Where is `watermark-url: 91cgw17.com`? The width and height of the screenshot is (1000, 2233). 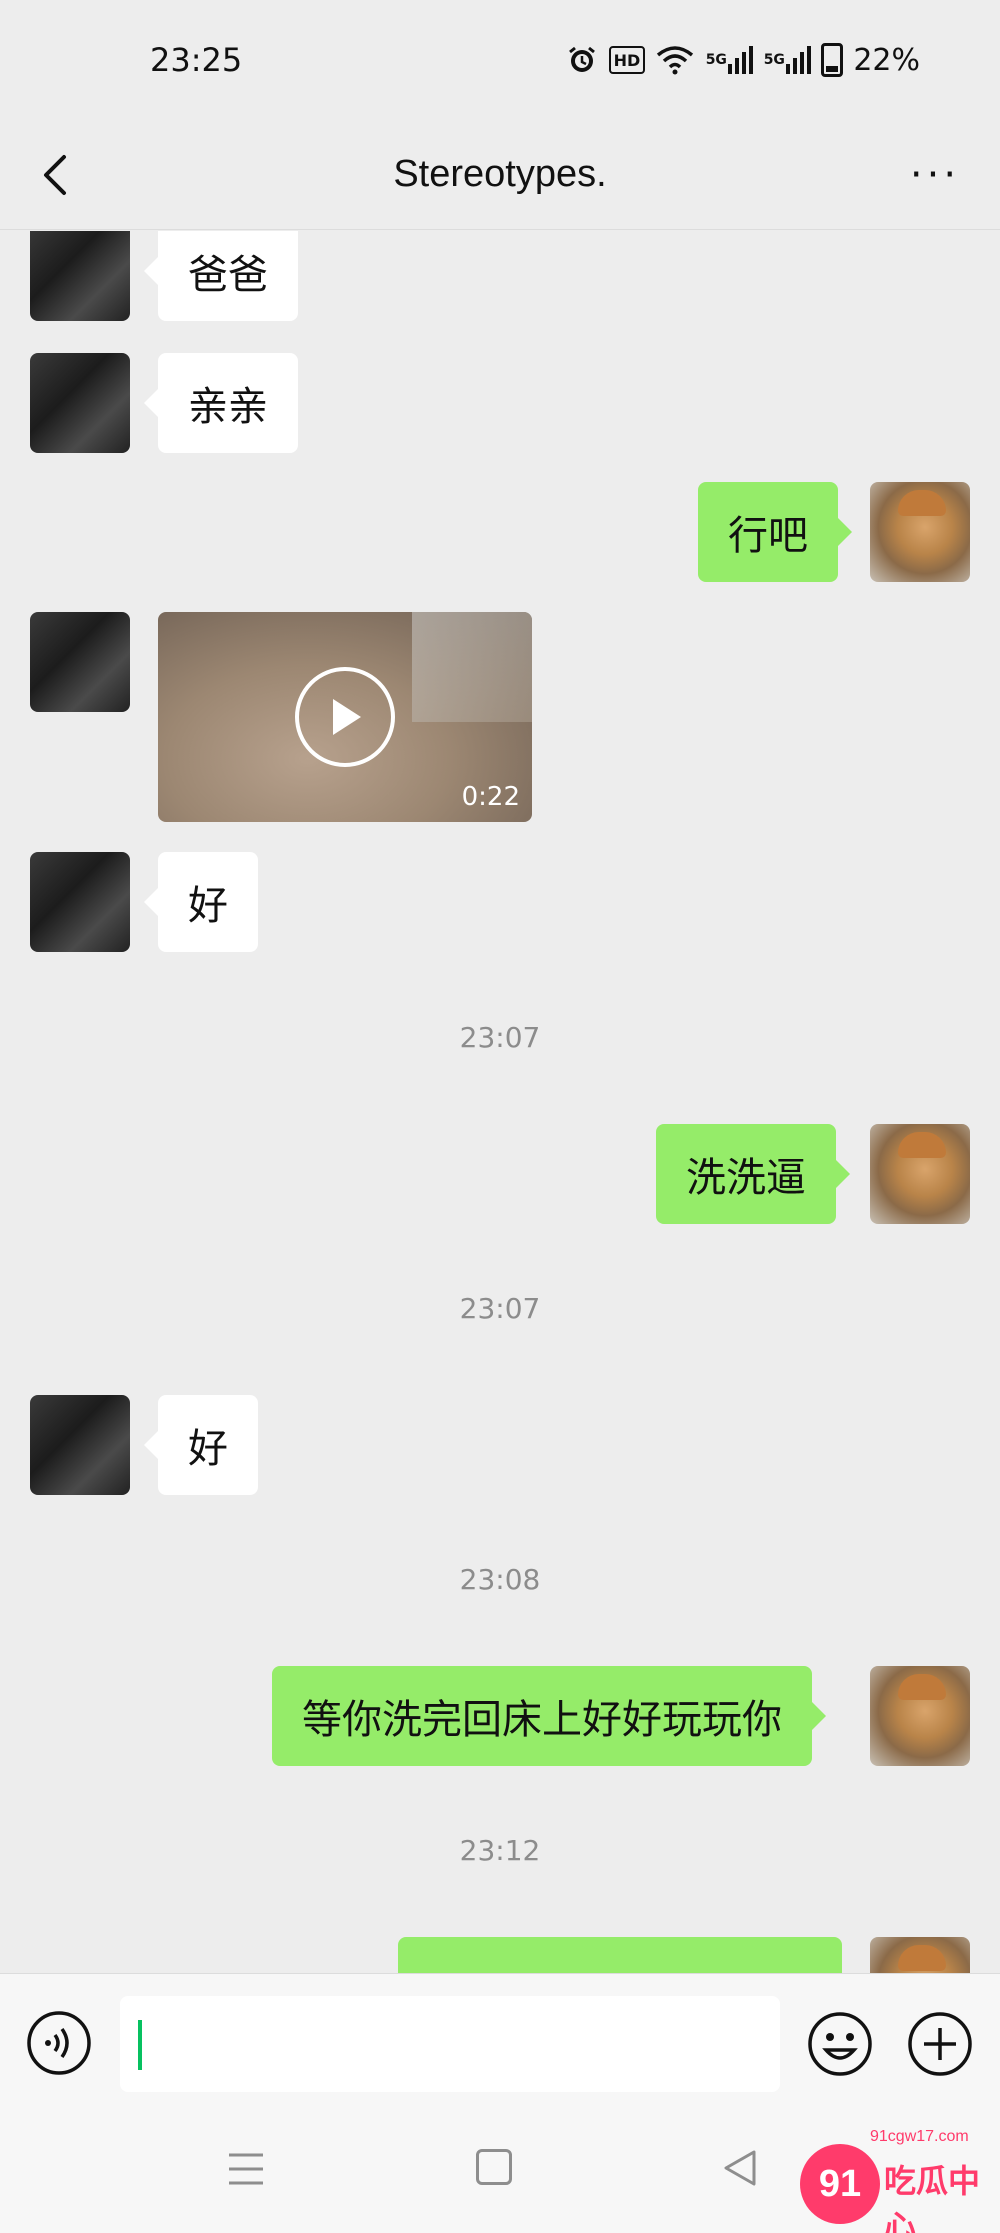
watermark-url: 91cgw17.com is located at coordinates (919, 2136).